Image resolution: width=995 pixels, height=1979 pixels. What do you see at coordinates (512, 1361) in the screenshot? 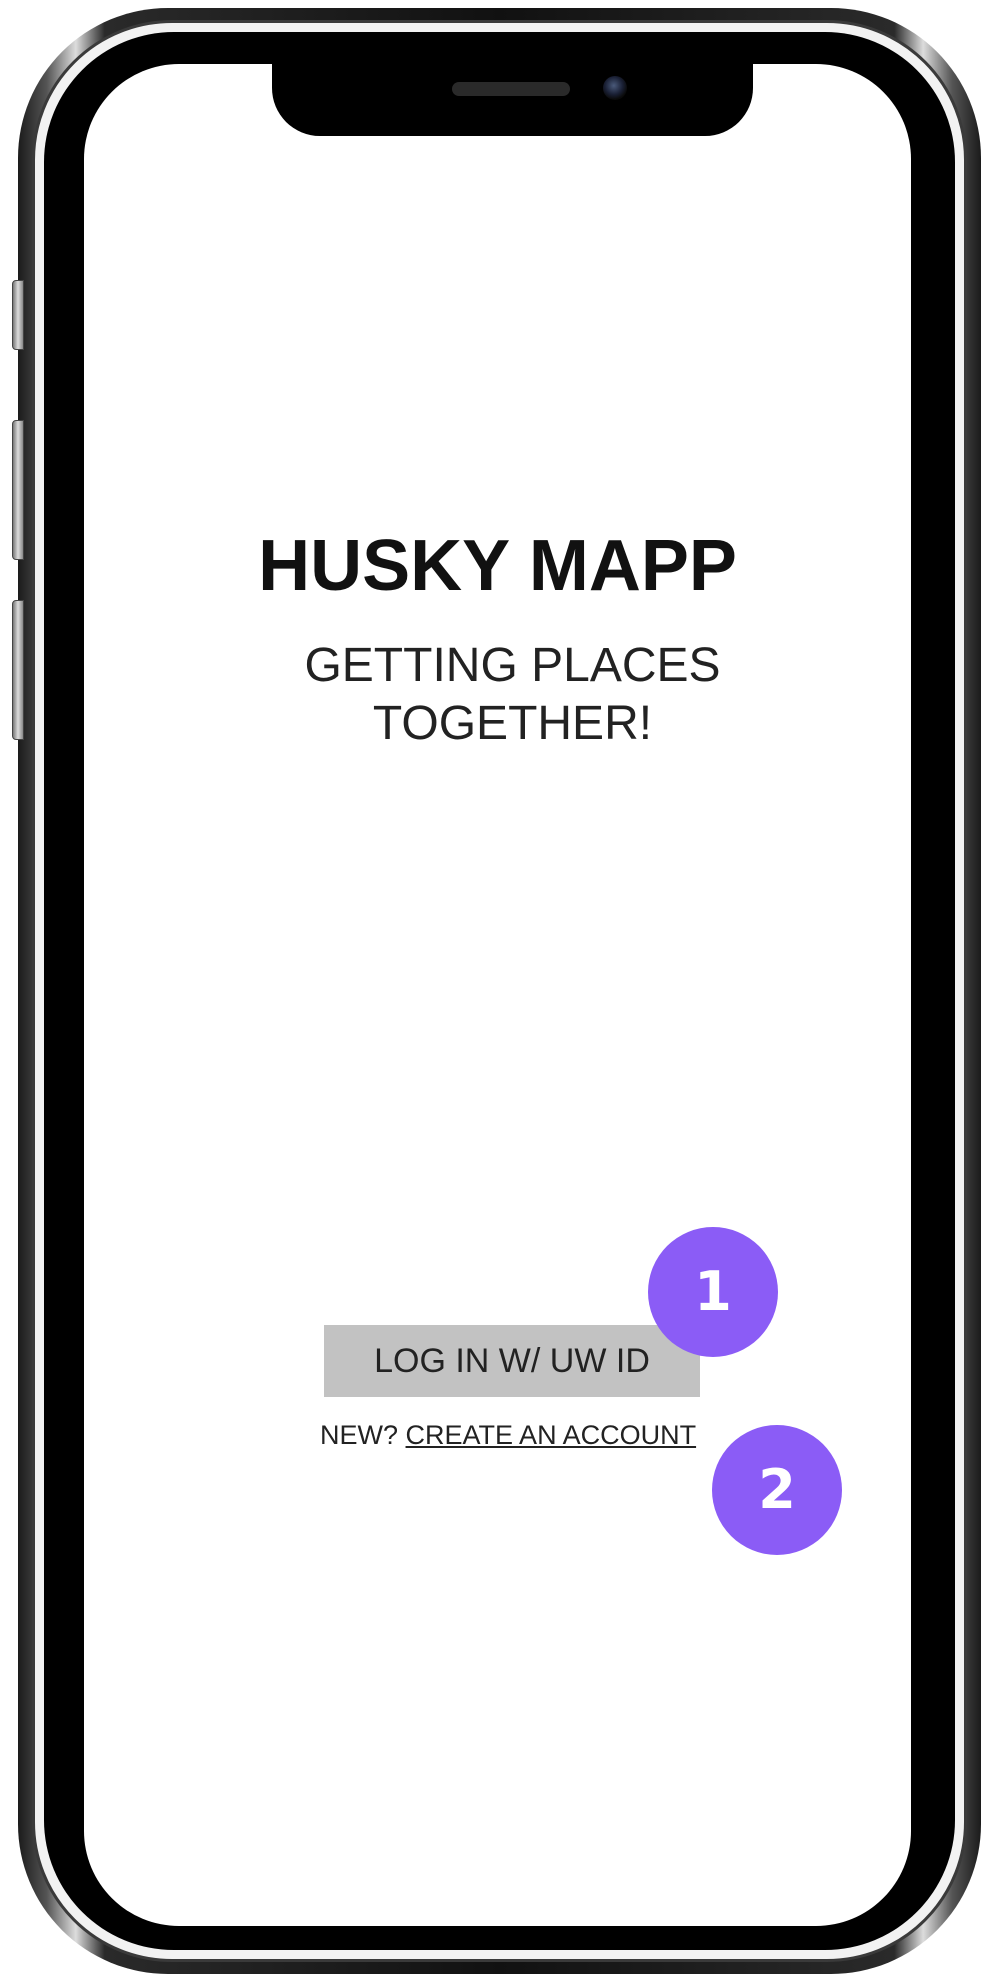
I see `login-uw-id-button: LOG IN W/ UW ID` at bounding box center [512, 1361].